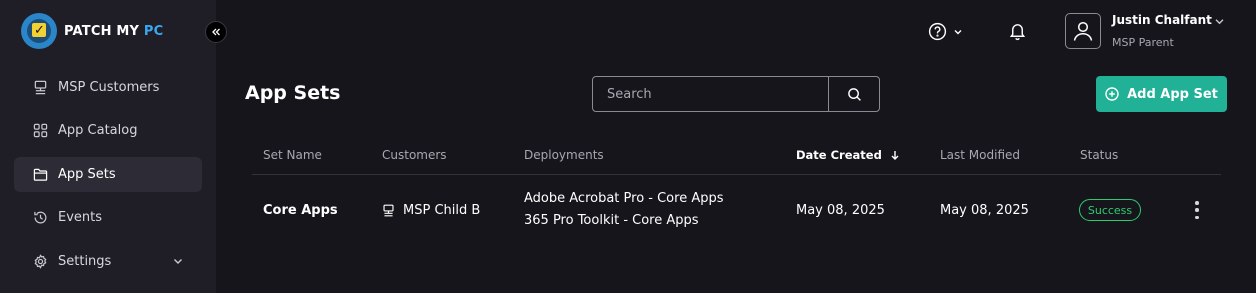 The width and height of the screenshot is (1256, 293). Describe the element at coordinates (40, 174) in the screenshot. I see `folder-icon` at that location.